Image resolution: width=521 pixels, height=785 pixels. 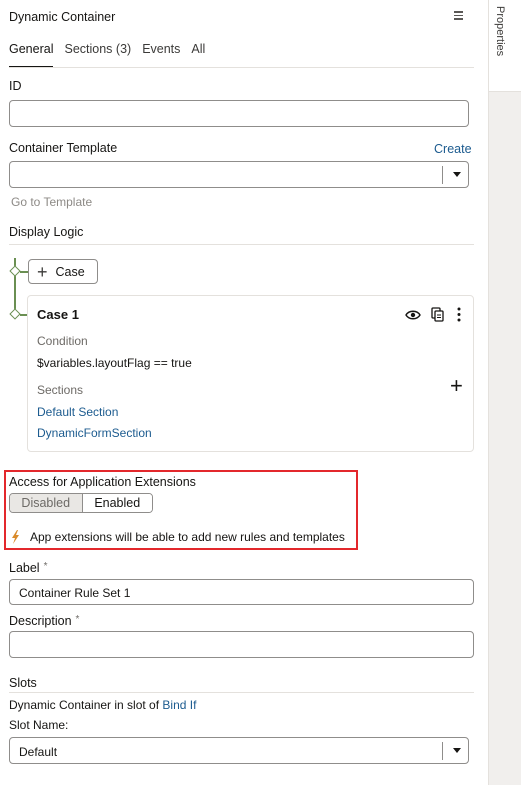 I want to click on access-option-enabled: Enabled, so click(x=117, y=503).